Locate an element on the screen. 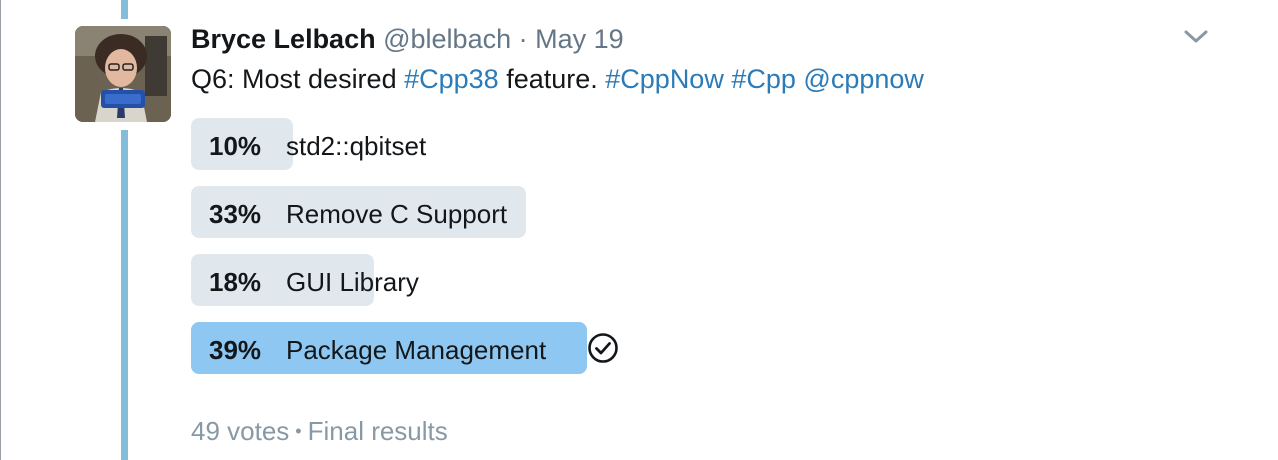  thread-line-top is located at coordinates (124, 9).